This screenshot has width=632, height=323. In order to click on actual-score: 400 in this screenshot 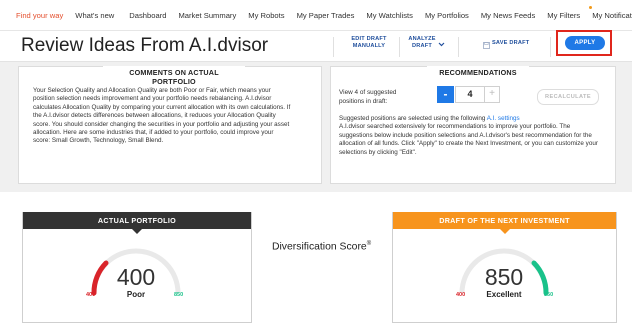, I will do `click(136, 277)`.